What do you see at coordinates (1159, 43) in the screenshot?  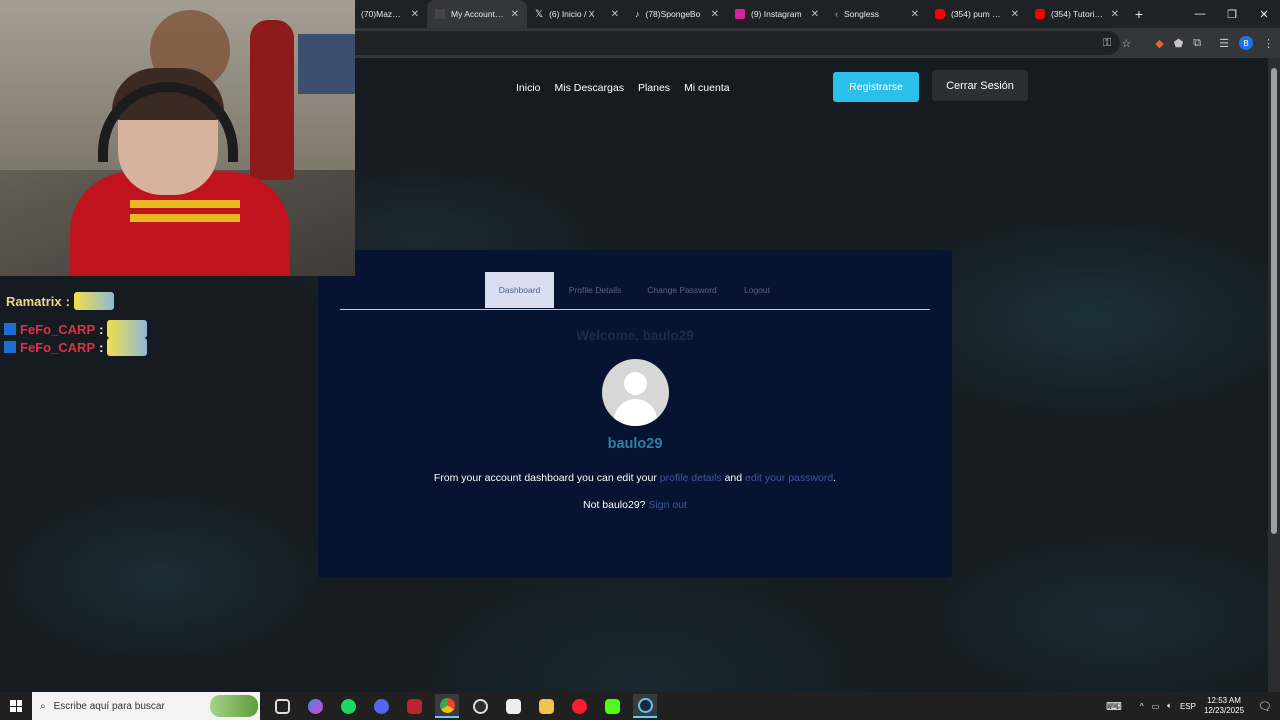 I see `extension-fox-icon: ◆` at bounding box center [1159, 43].